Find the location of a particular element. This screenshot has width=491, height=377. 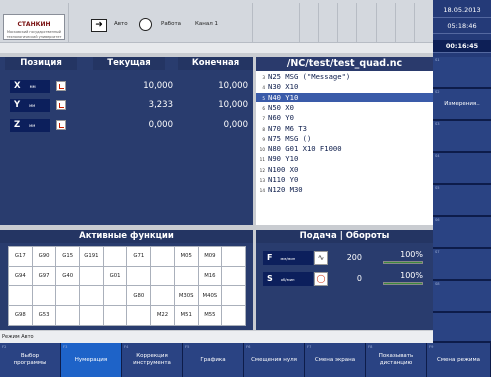

line-number: 6 is located at coordinates (263, 108).